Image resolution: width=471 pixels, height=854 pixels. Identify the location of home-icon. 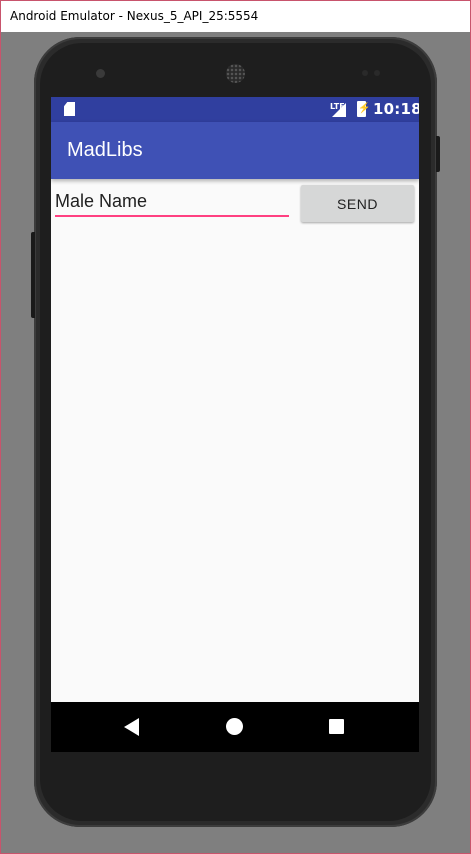
(234, 726).